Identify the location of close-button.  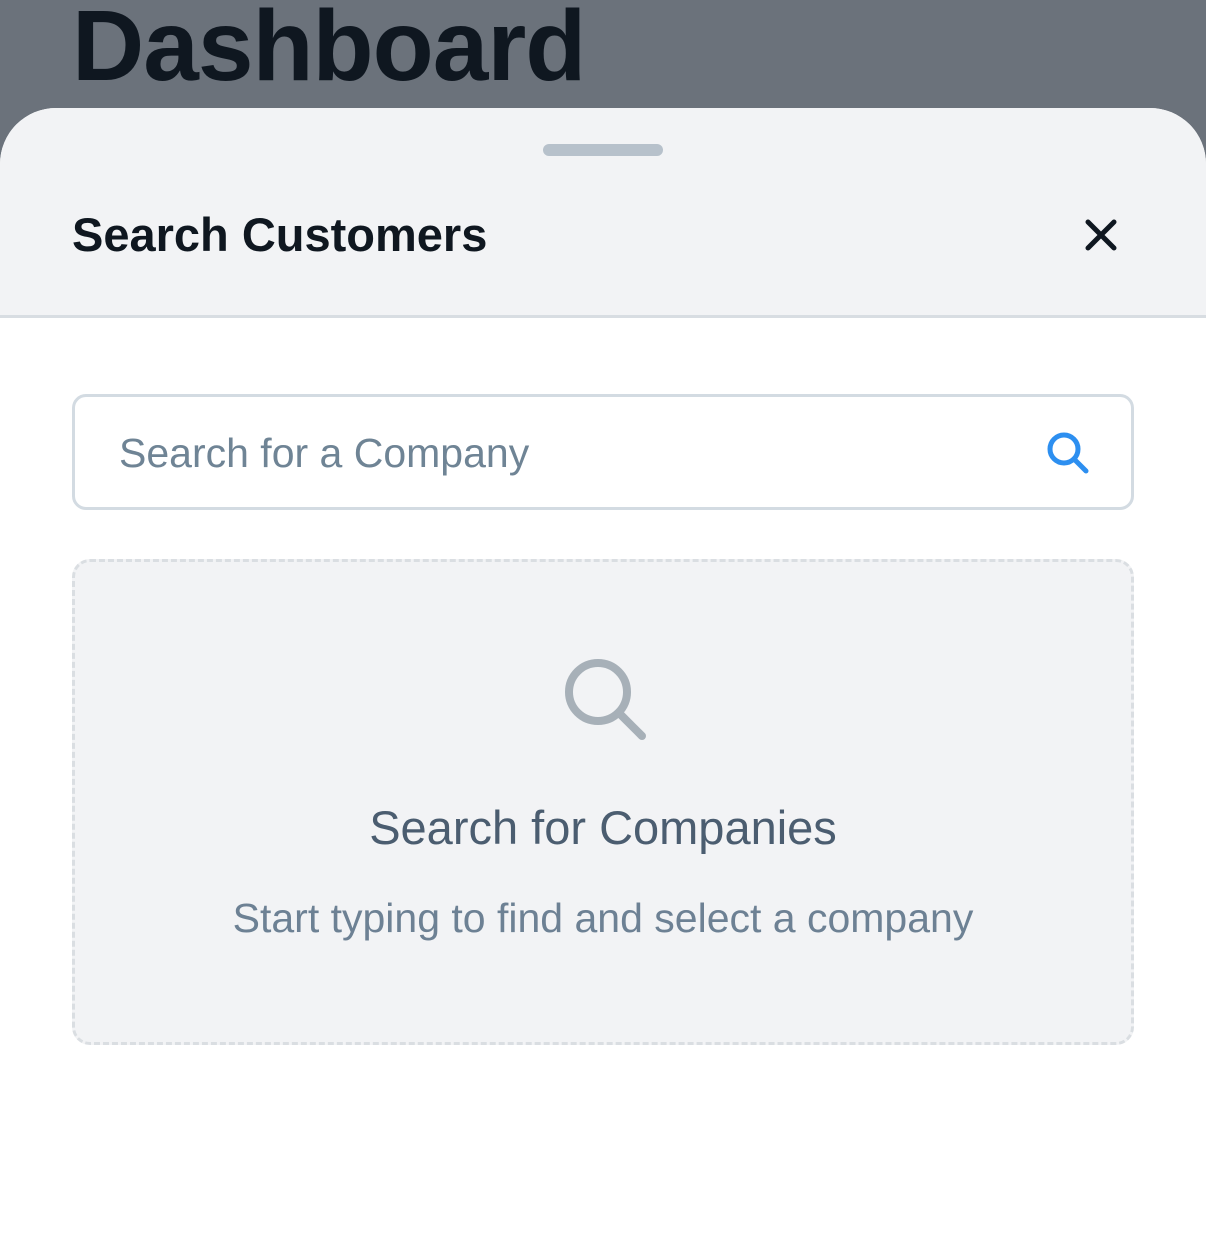
(1101, 235).